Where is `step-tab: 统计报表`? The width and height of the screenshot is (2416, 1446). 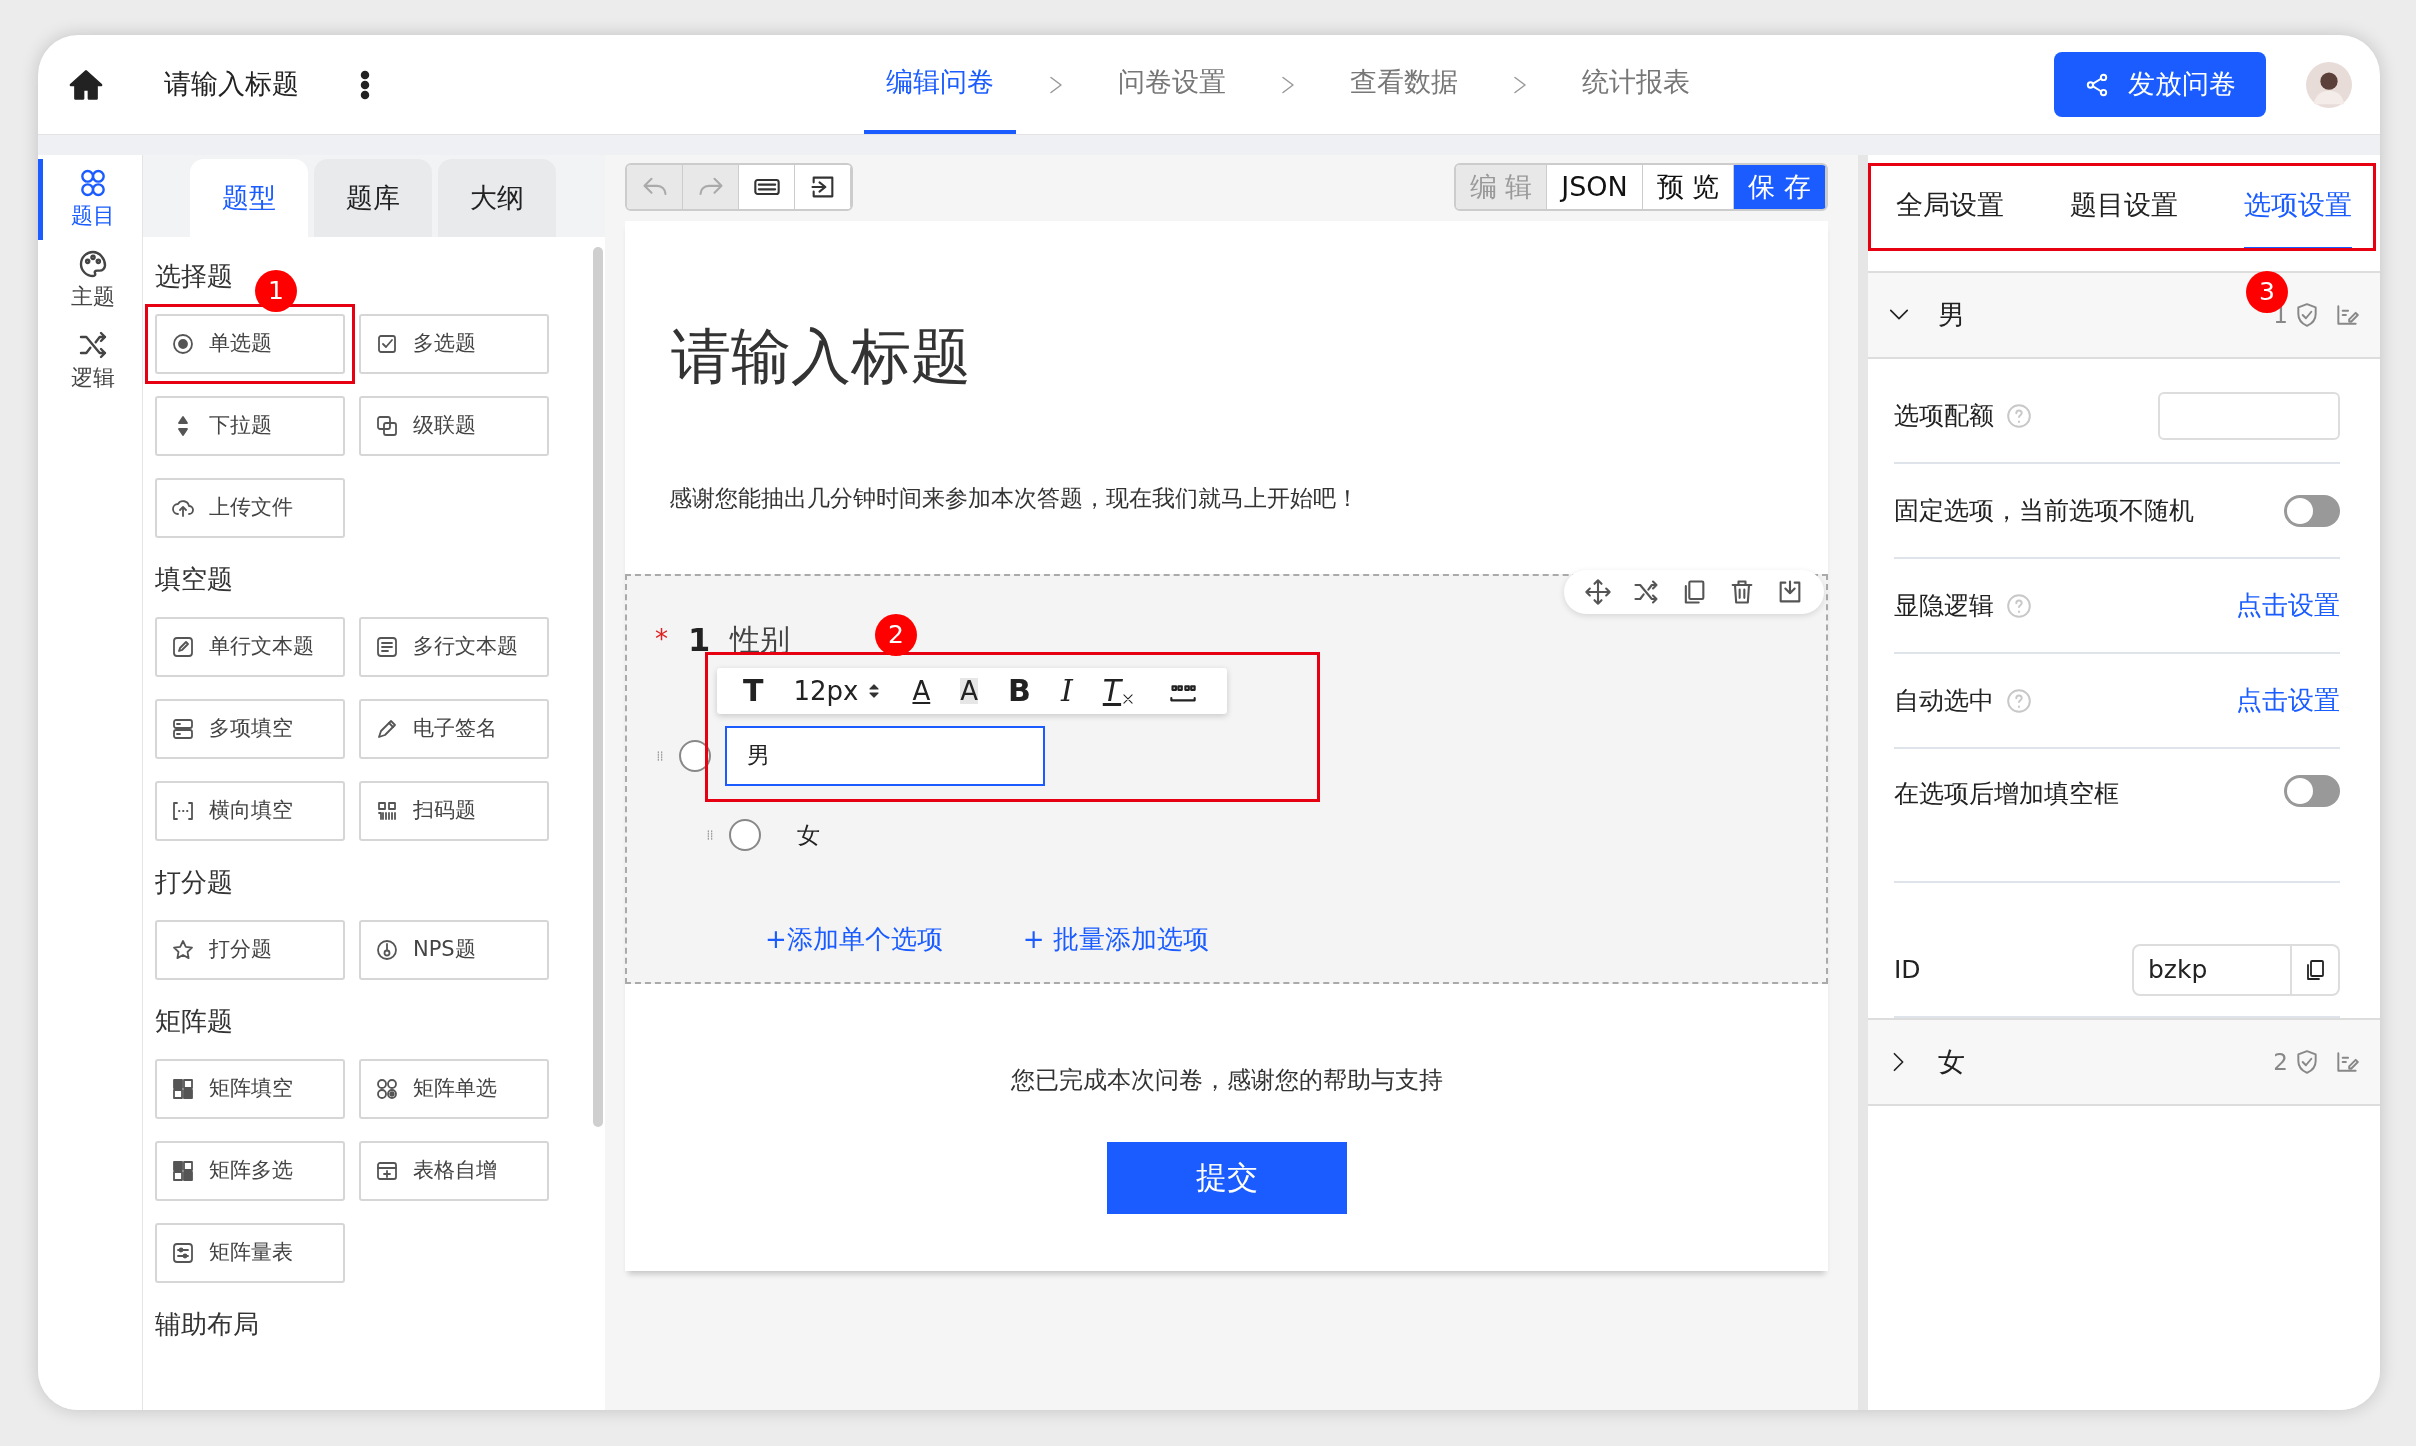 step-tab: 统计报表 is located at coordinates (1635, 84).